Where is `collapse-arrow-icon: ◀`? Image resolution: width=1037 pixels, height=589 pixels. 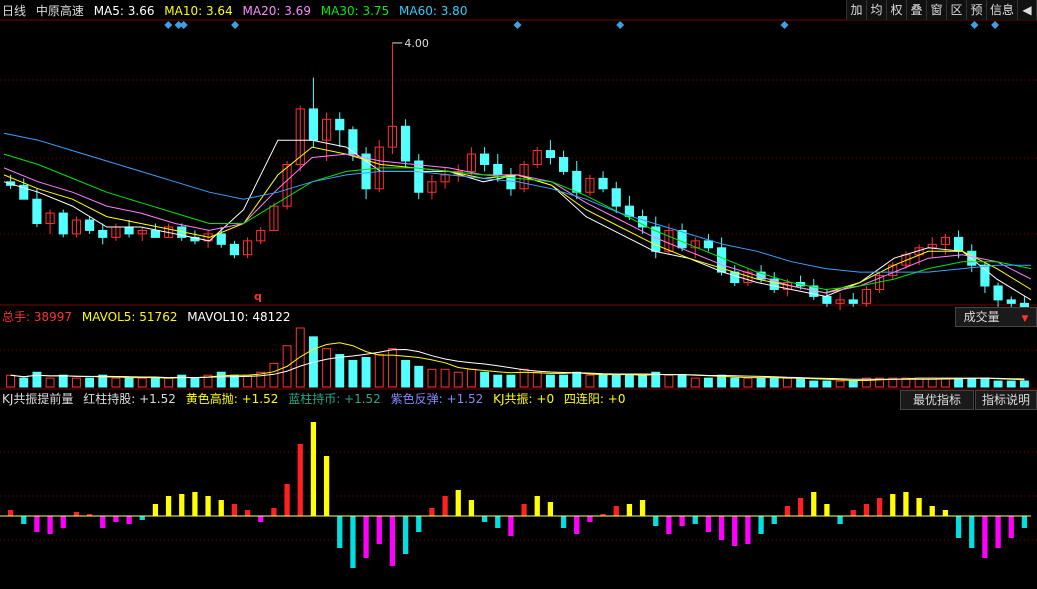
collapse-arrow-icon: ◀ is located at coordinates (1027, 10).